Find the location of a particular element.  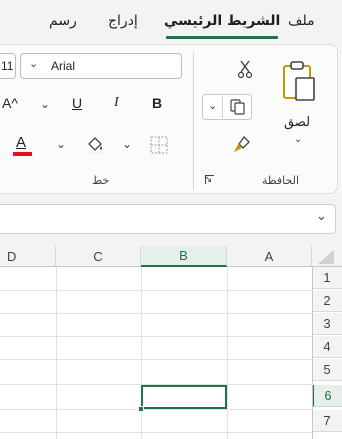

row-header-2: 2 is located at coordinates (327, 301).